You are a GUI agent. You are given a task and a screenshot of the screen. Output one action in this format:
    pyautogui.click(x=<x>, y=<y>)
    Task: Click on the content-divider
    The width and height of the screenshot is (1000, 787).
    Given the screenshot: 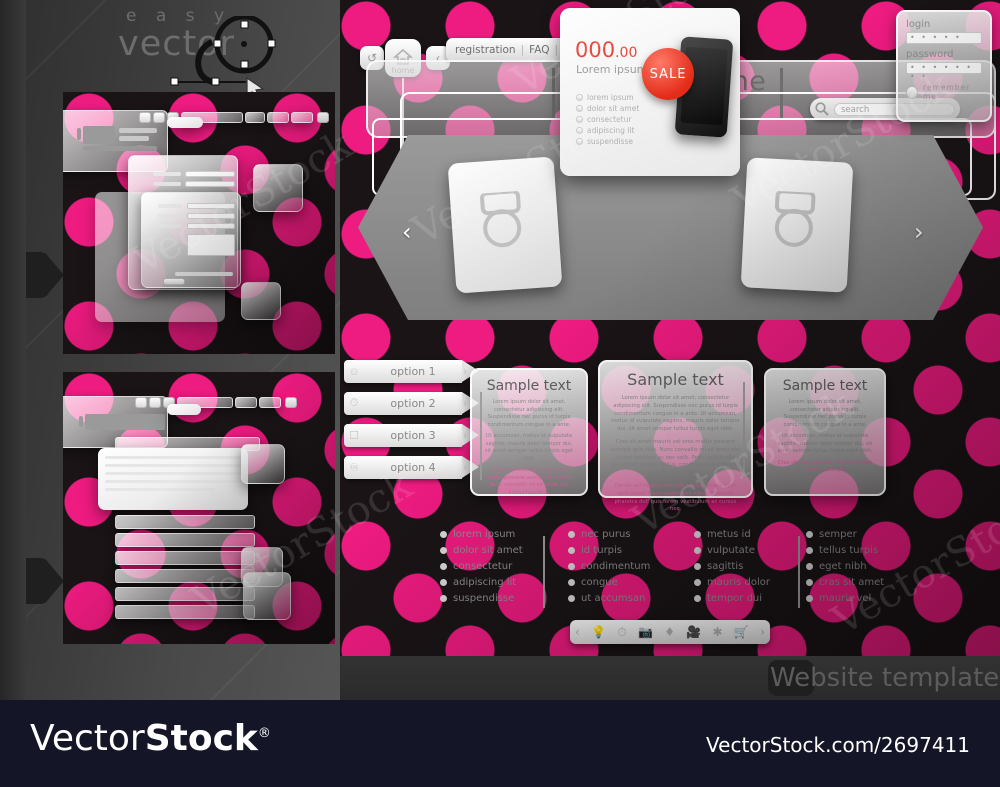 What is the action you would take?
    pyautogui.click(x=744, y=430)
    